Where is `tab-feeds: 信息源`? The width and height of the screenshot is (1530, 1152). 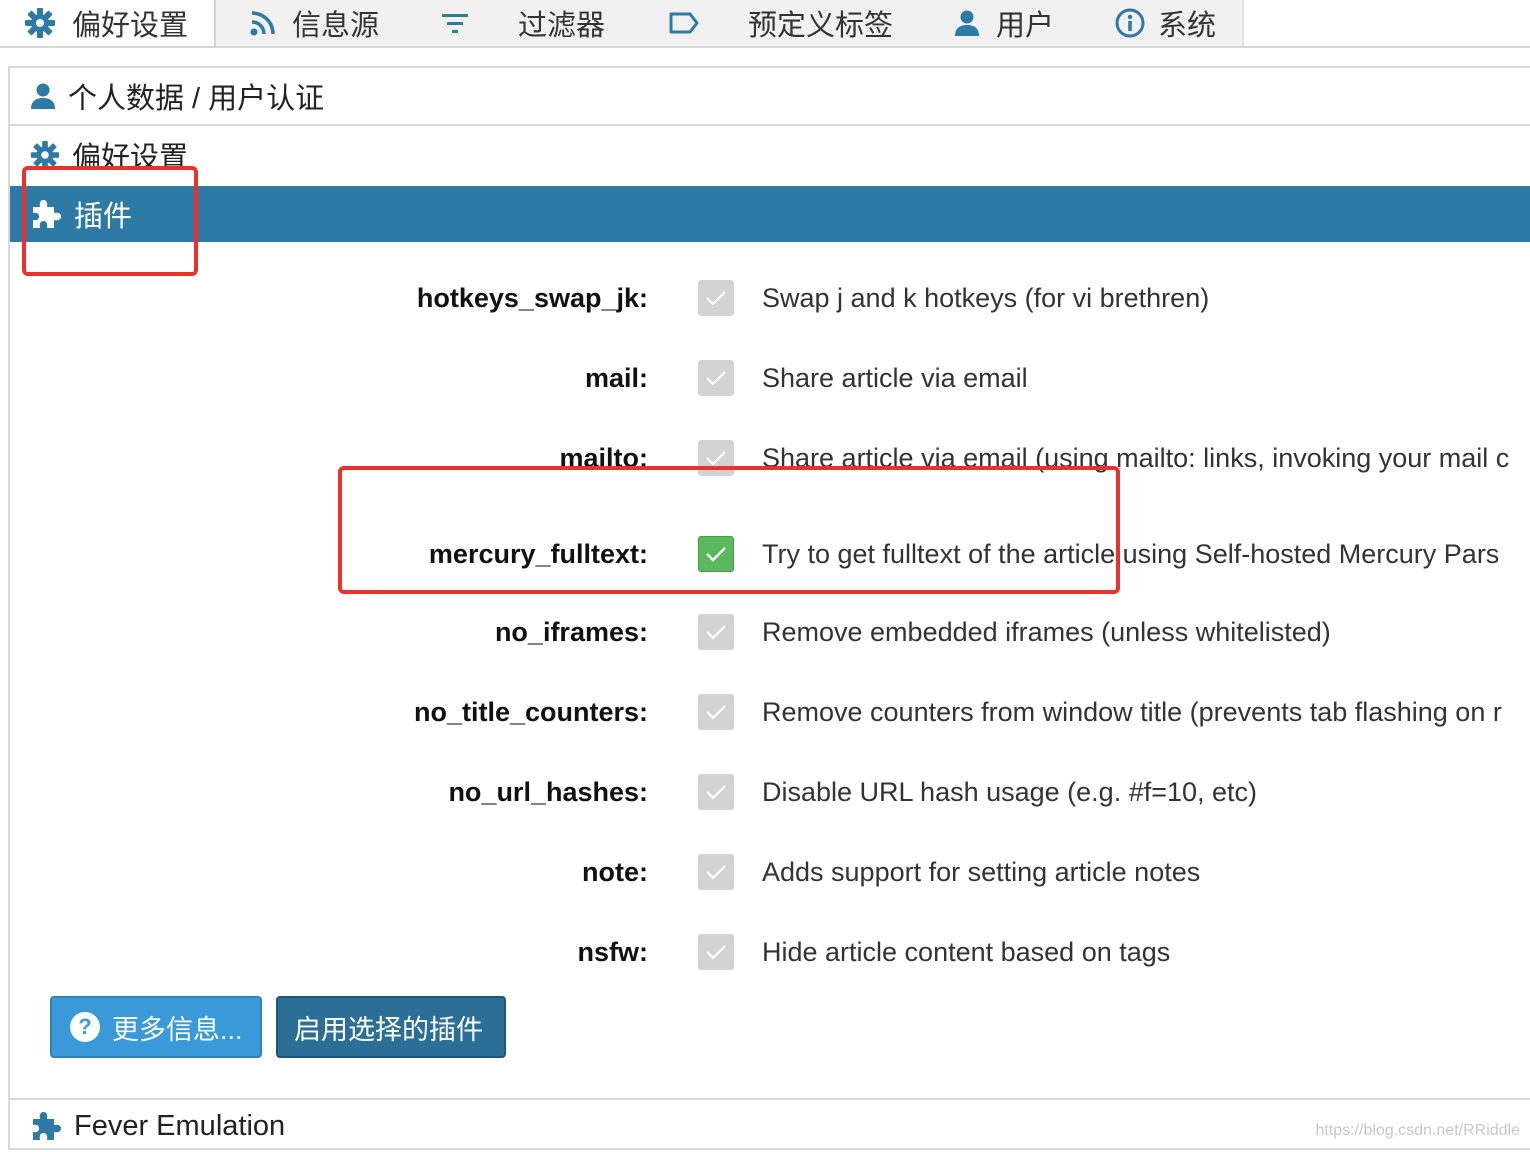
tab-feeds: 信息源 is located at coordinates (314, 23).